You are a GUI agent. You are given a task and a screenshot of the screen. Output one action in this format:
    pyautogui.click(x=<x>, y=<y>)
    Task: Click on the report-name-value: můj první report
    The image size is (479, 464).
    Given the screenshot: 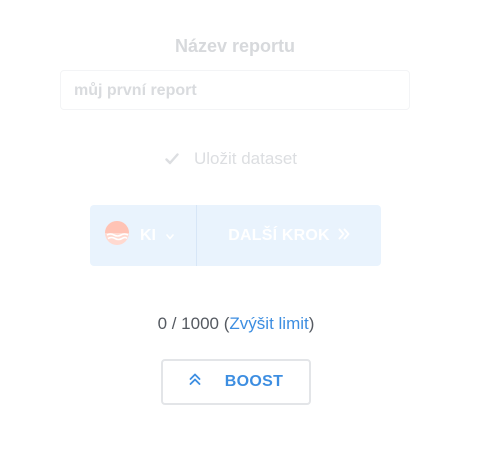 What is the action you would take?
    pyautogui.click(x=135, y=90)
    